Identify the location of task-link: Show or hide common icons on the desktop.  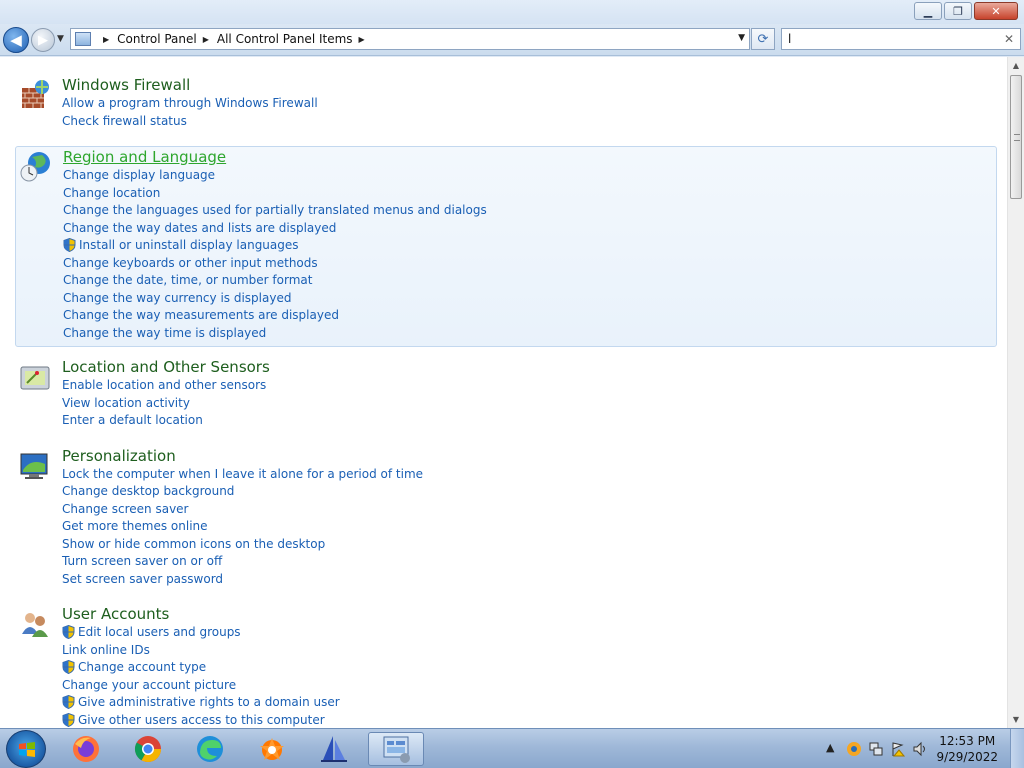
(193, 544).